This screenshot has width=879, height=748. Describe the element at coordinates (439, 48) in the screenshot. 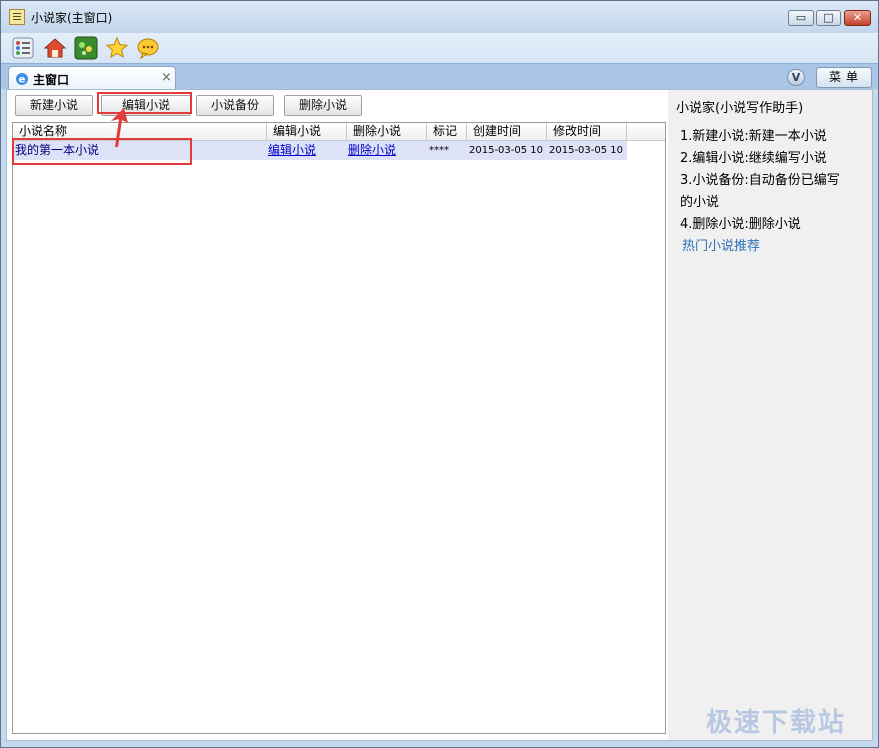

I see `toolbar` at that location.